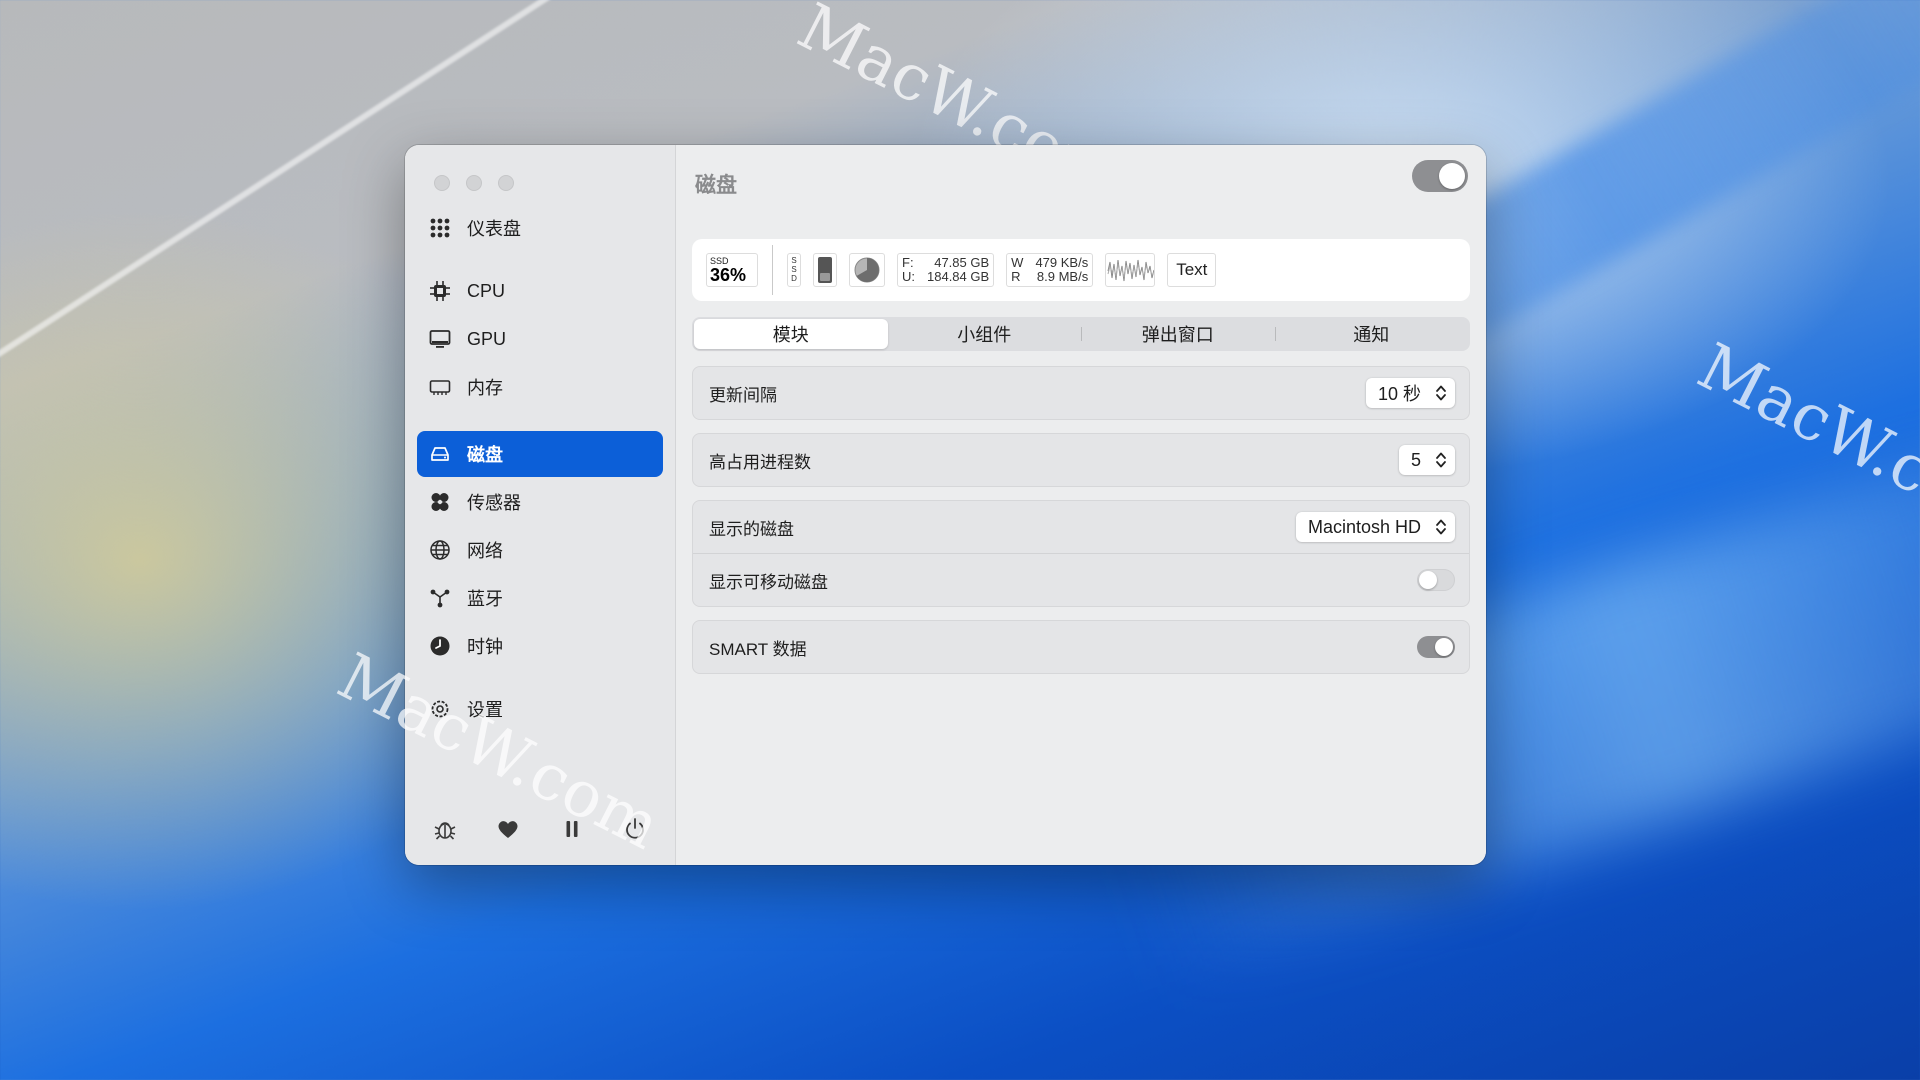 The width and height of the screenshot is (1920, 1080). I want to click on shown-disk-label: 显示的磁盘, so click(751, 529).